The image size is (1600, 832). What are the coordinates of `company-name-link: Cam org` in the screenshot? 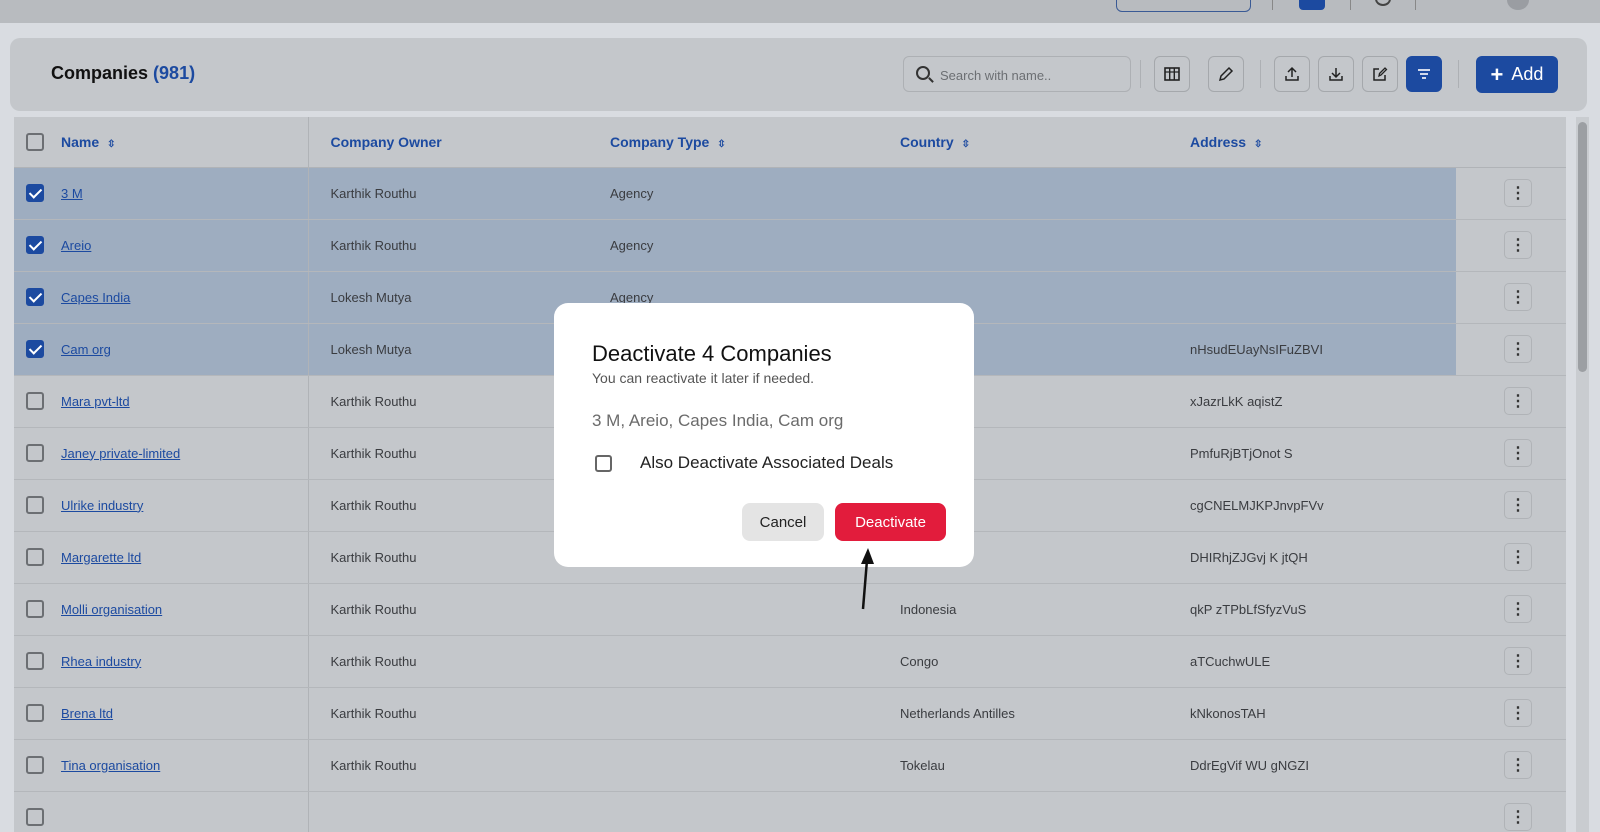 It's located at (86, 349).